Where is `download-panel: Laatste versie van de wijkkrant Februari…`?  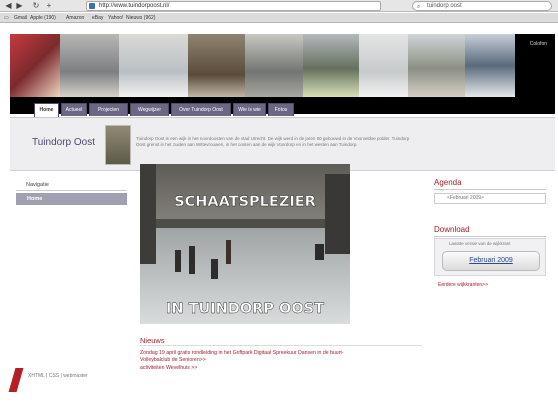
download-panel: Laatste versie van de wijkkrant Februari… is located at coordinates (490, 257).